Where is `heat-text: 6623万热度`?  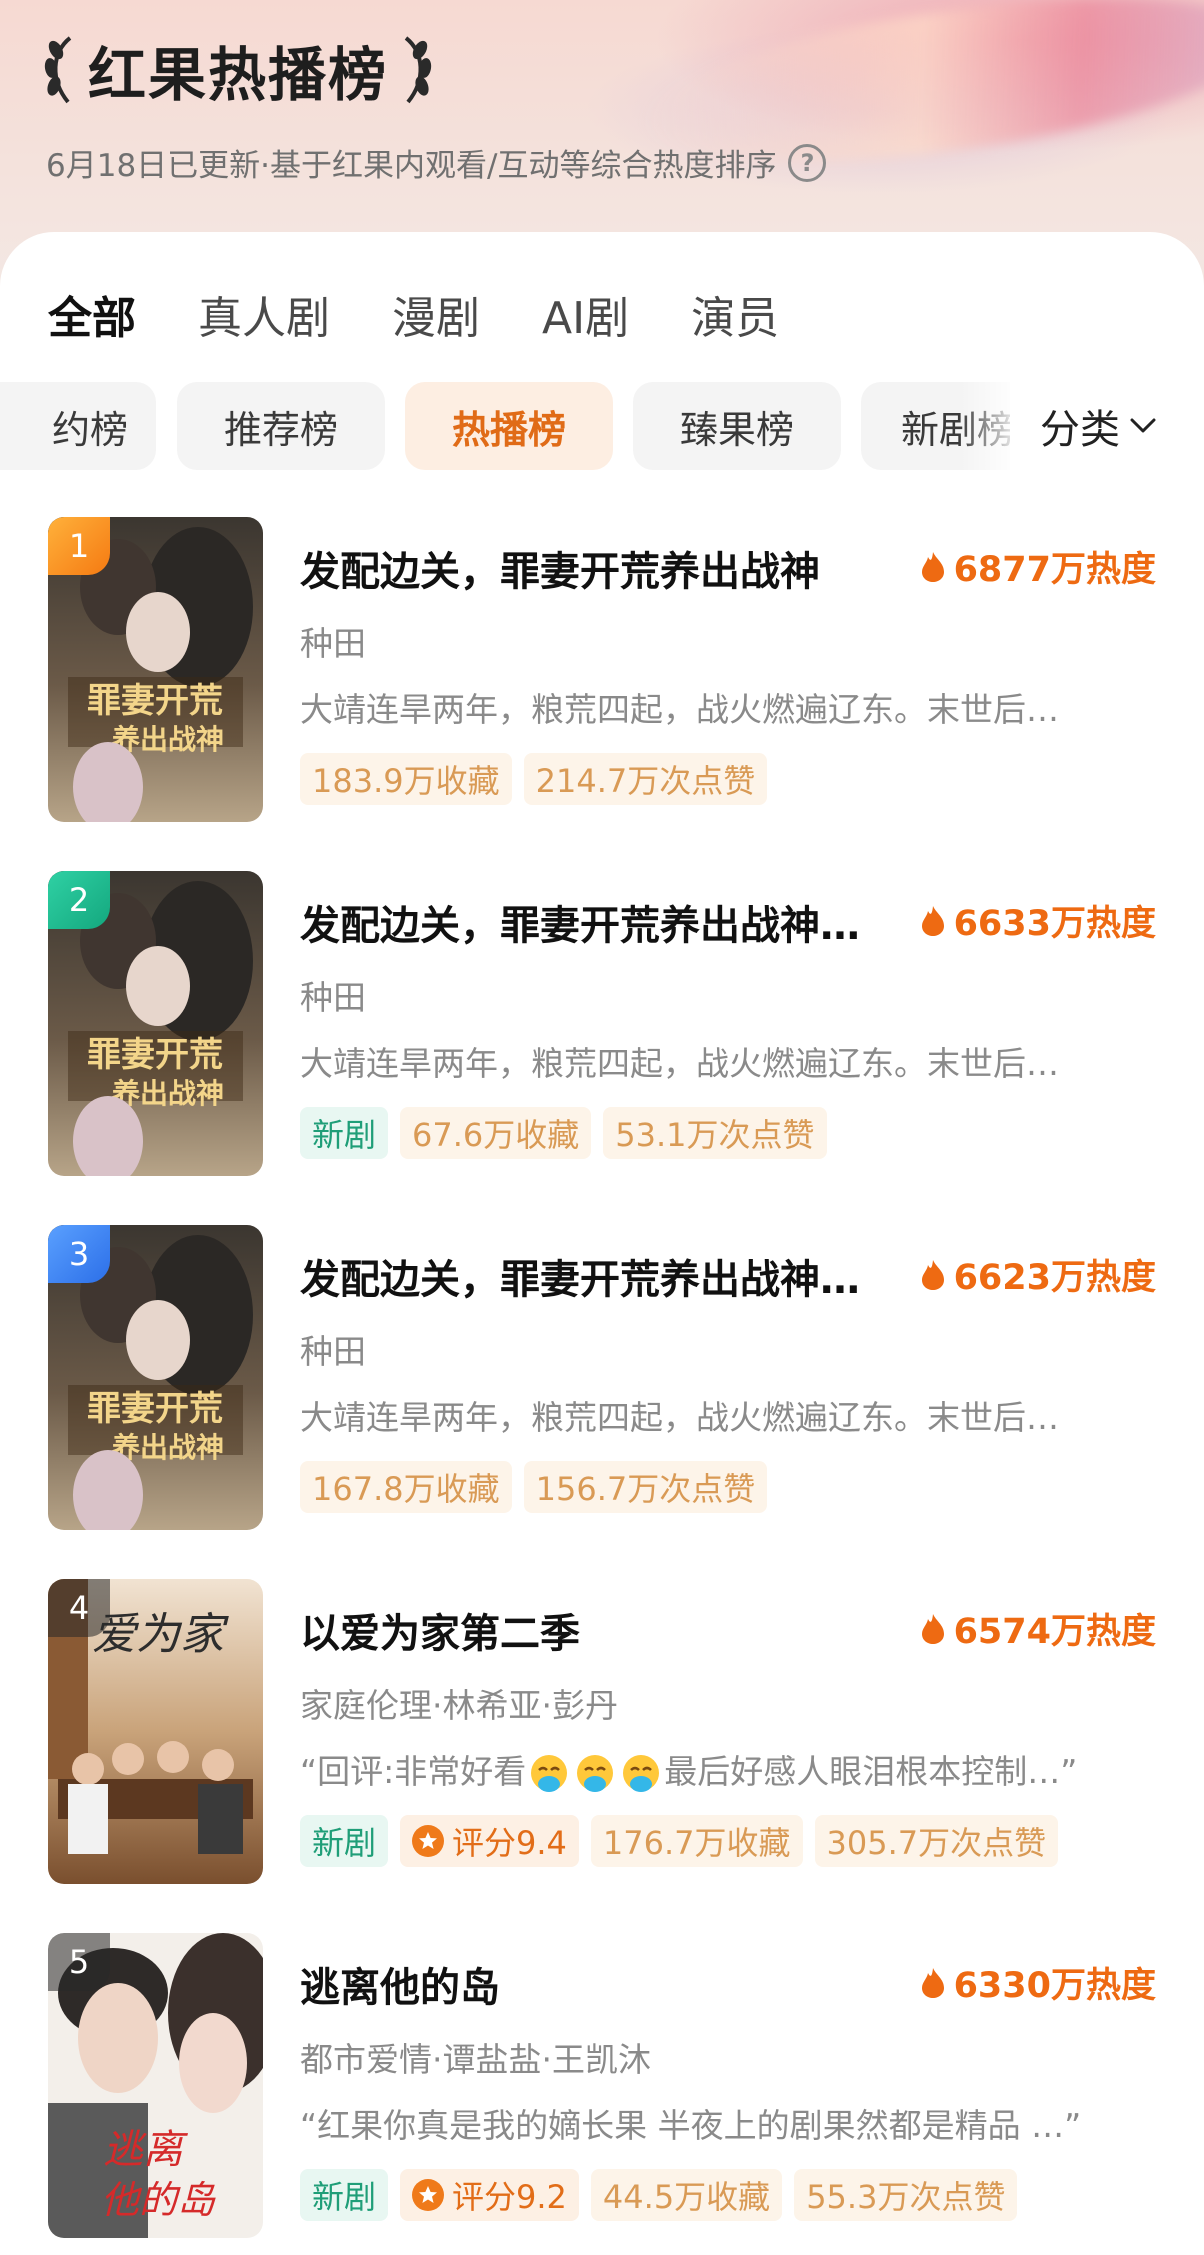 heat-text: 6623万热度 is located at coordinates (1054, 1278).